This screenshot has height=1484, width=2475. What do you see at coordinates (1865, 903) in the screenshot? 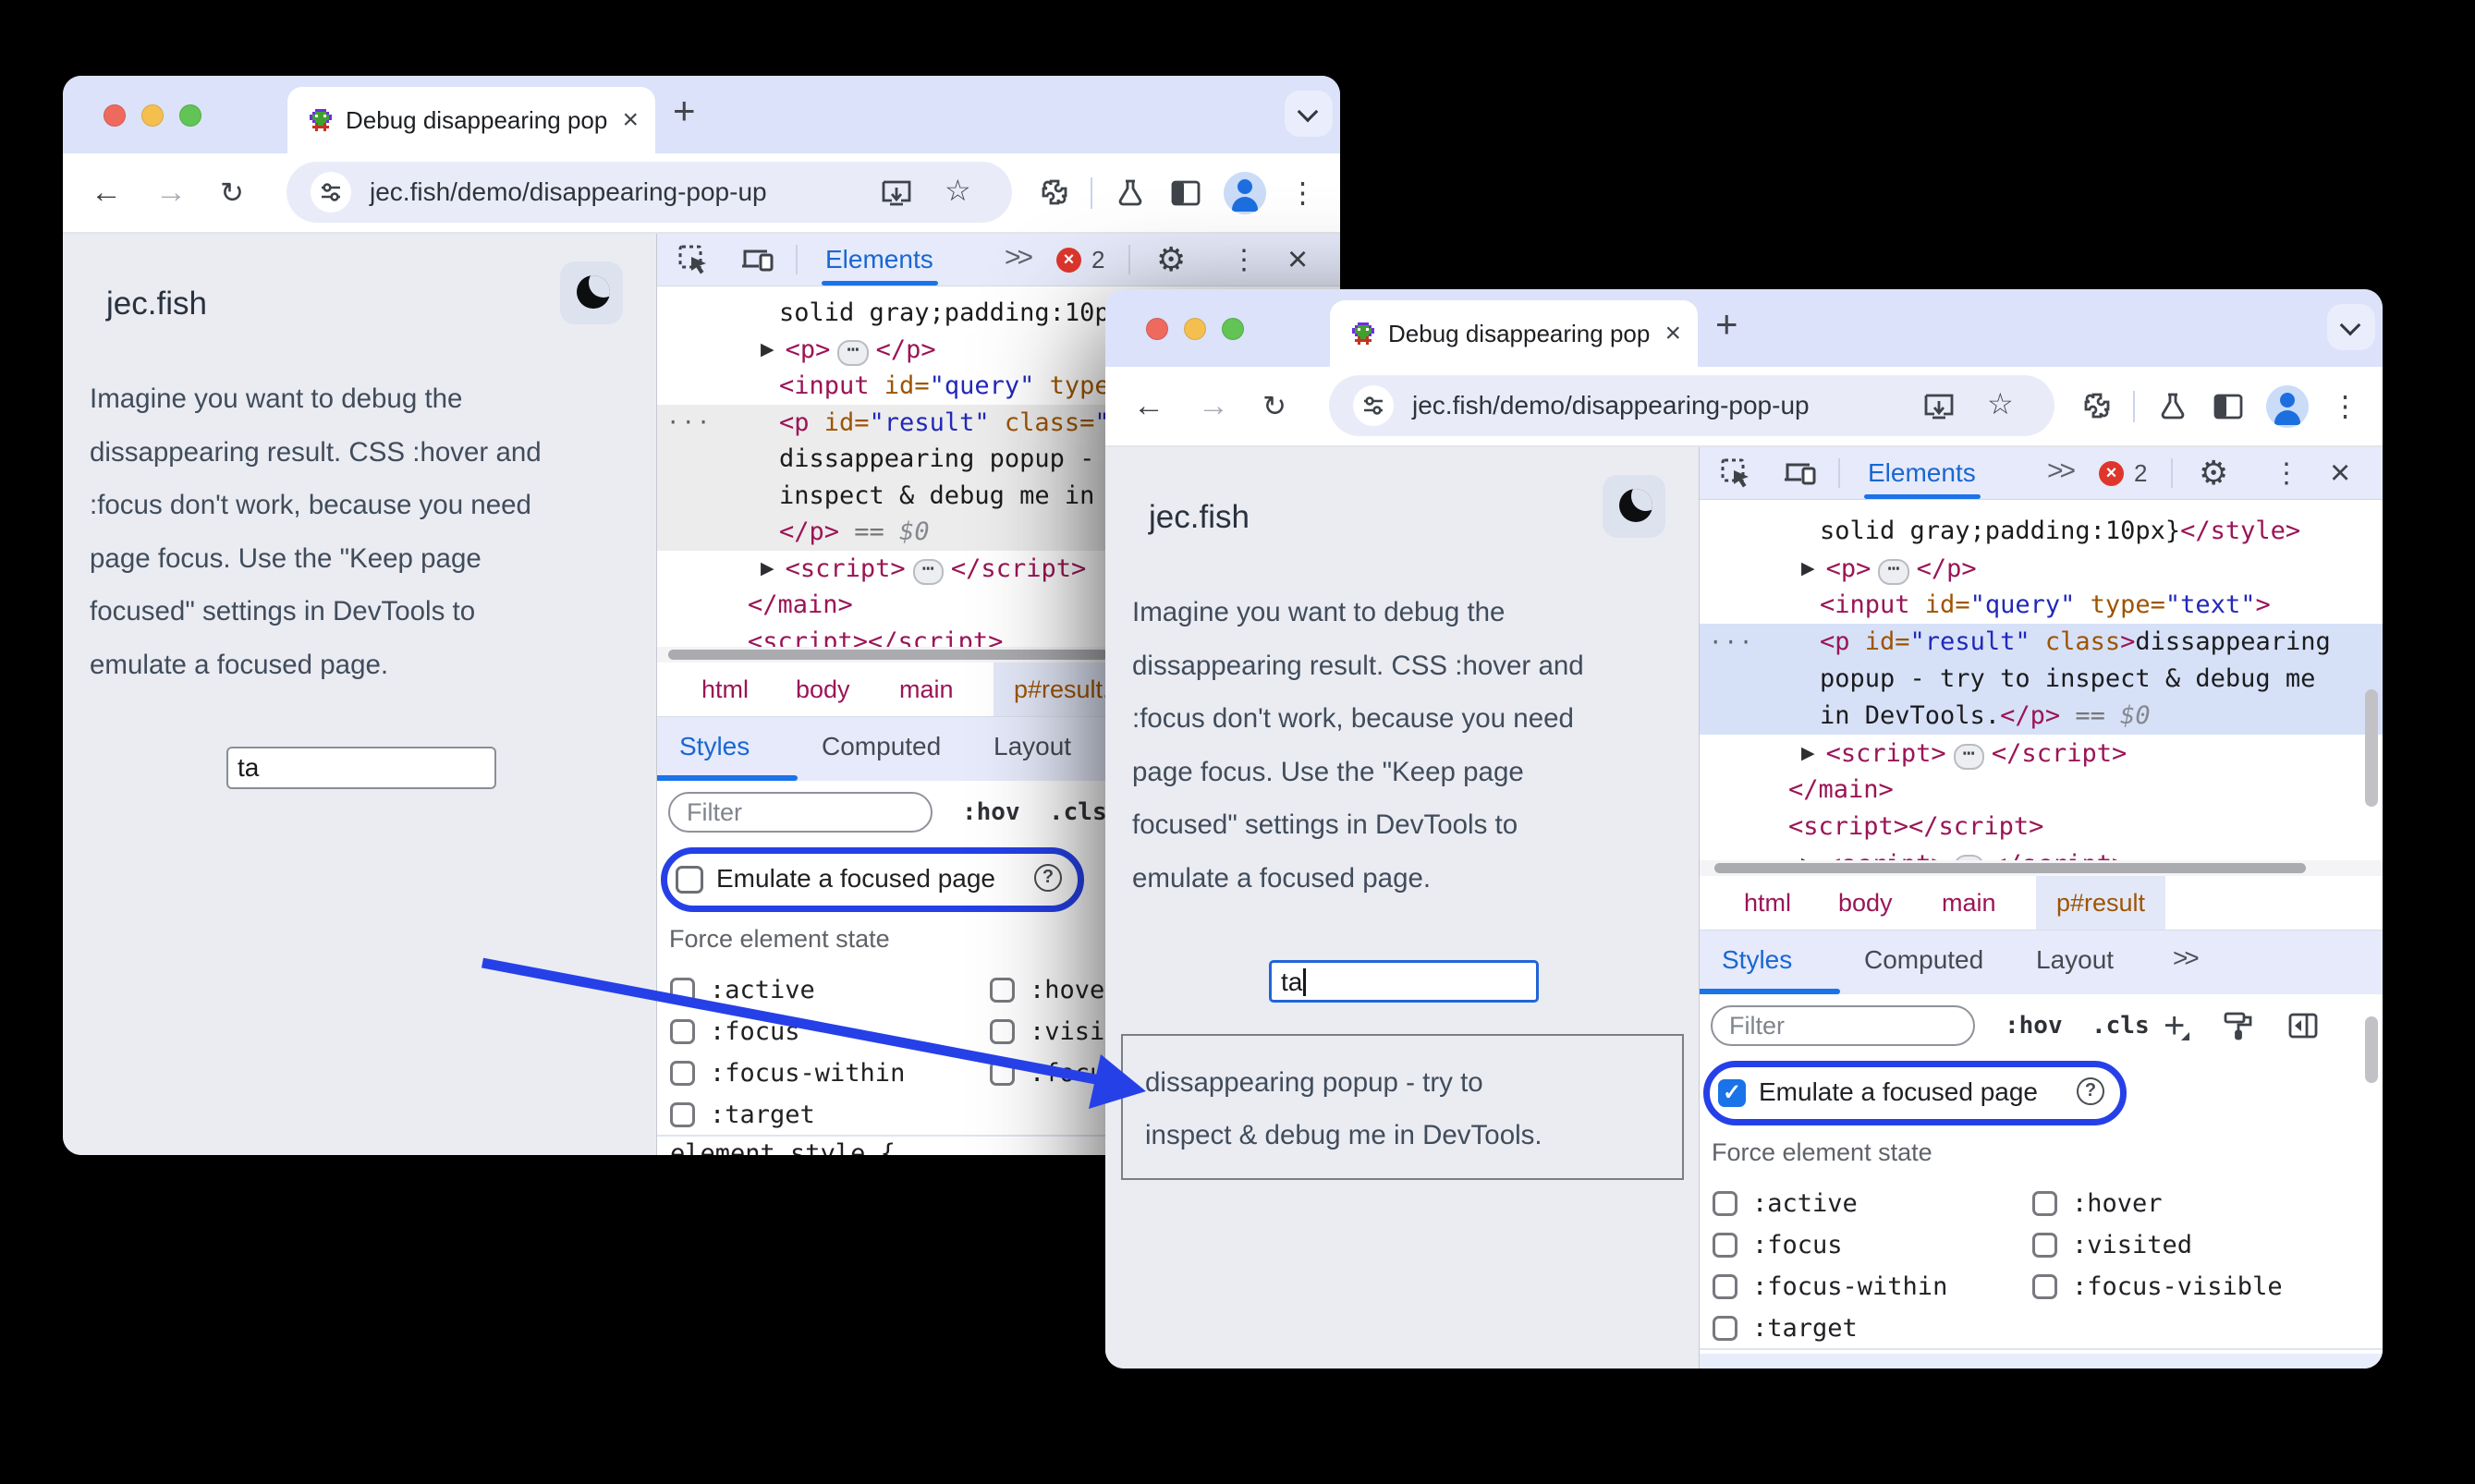
I see `breadcrumb-body: body` at bounding box center [1865, 903].